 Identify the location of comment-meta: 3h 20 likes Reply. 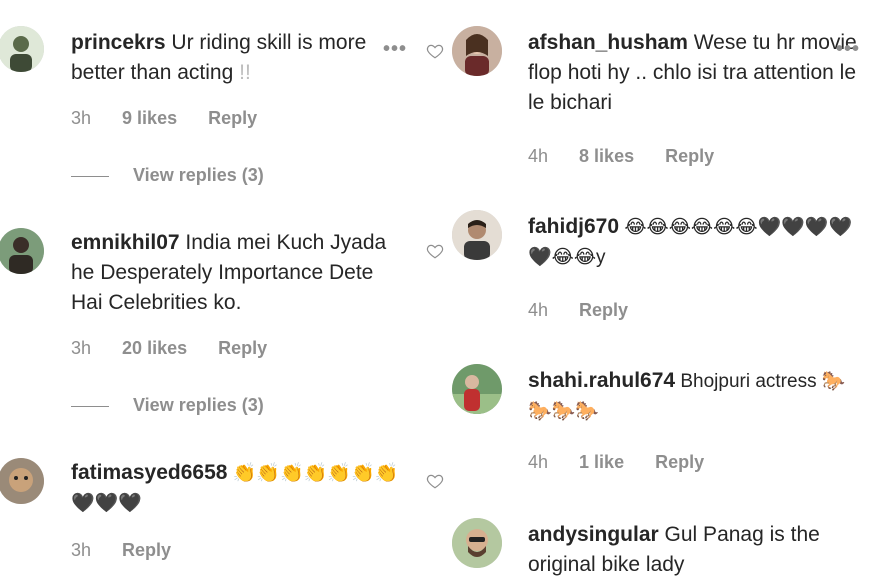
(182, 348).